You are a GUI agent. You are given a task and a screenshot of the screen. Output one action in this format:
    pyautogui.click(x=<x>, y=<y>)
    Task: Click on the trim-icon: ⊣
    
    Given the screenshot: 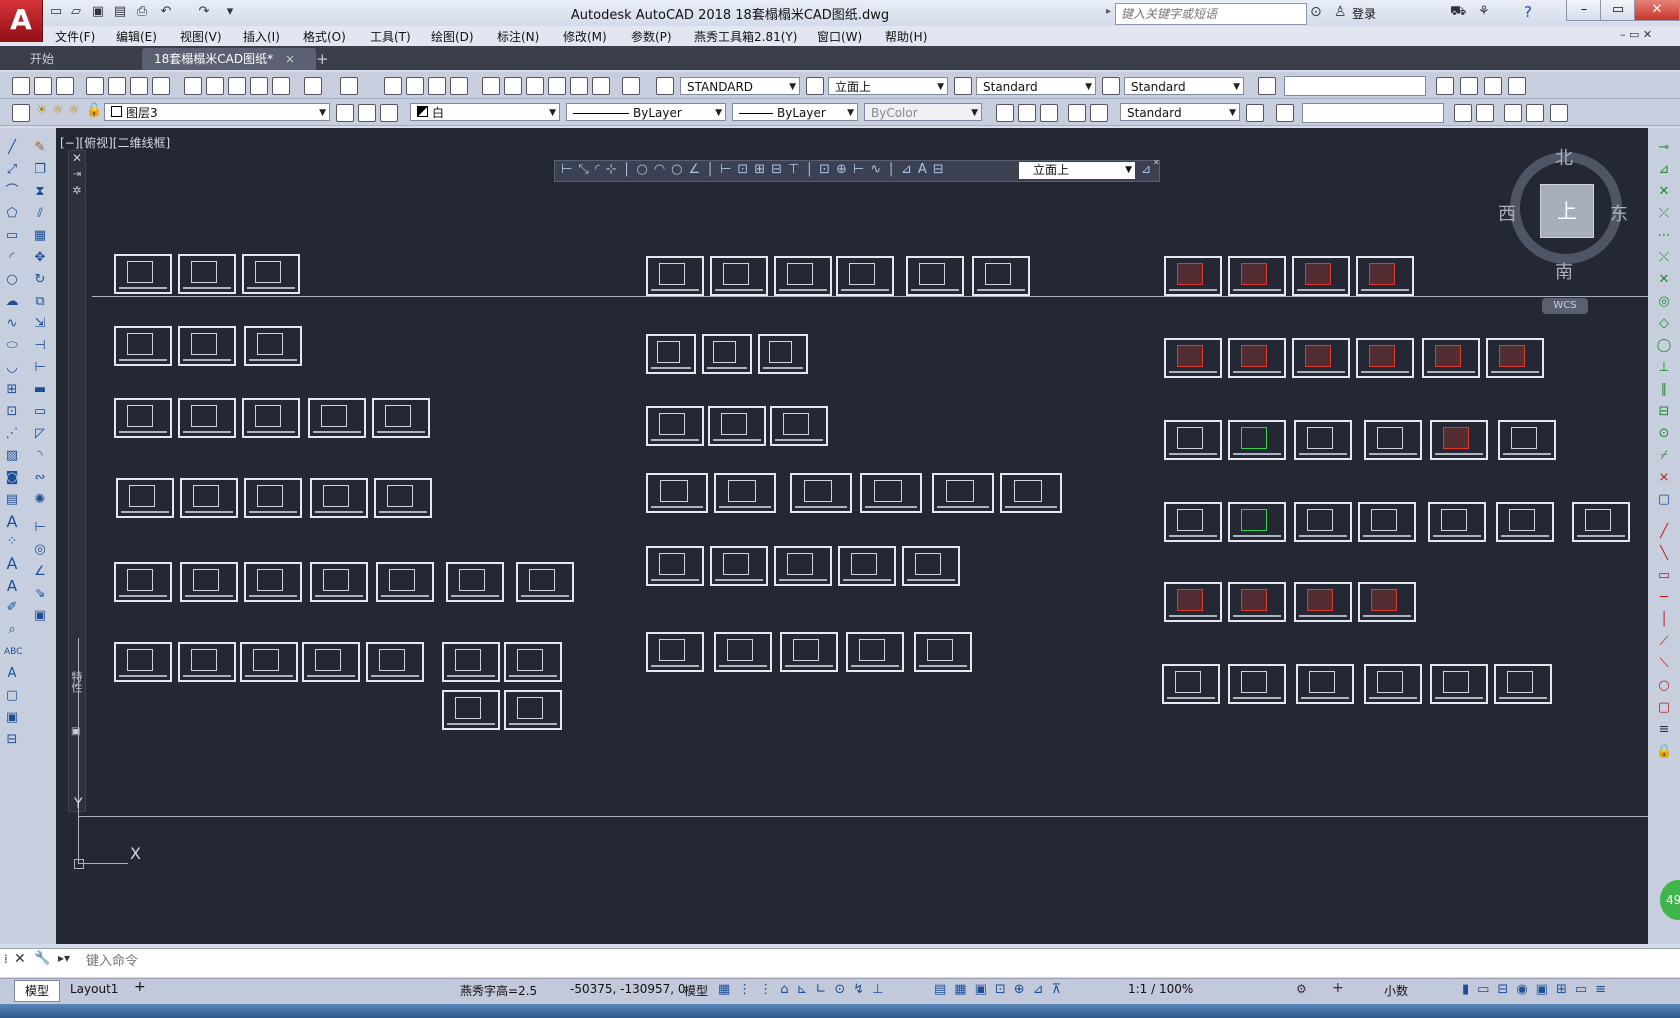 What is the action you would take?
    pyautogui.click(x=40, y=346)
    